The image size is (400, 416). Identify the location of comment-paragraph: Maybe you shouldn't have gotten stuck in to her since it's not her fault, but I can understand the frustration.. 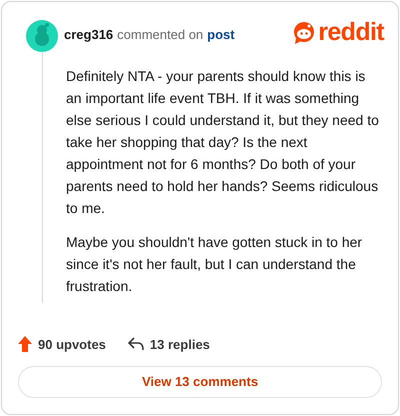
(215, 264).